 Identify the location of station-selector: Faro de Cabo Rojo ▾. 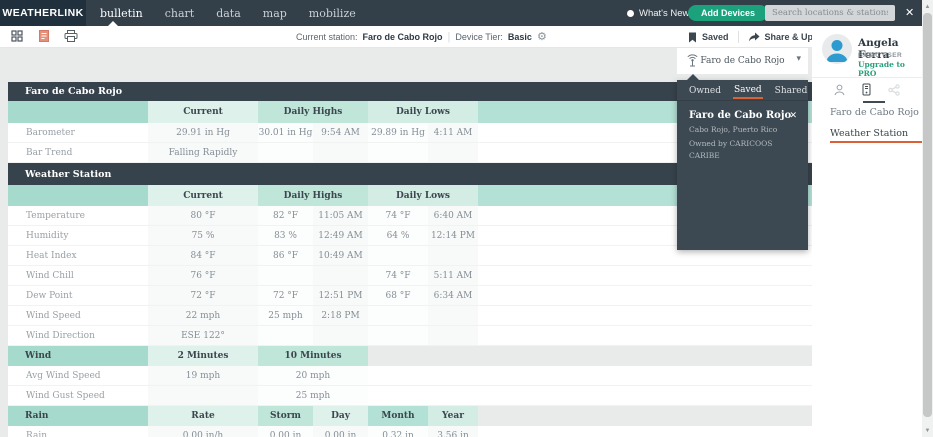
(742, 61).